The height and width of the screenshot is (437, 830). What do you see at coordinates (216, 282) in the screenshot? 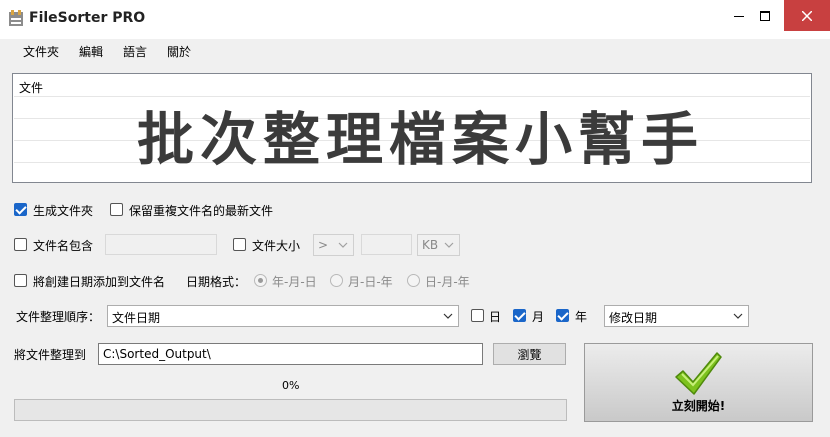
I see `date-format-label: 日期格式：` at bounding box center [216, 282].